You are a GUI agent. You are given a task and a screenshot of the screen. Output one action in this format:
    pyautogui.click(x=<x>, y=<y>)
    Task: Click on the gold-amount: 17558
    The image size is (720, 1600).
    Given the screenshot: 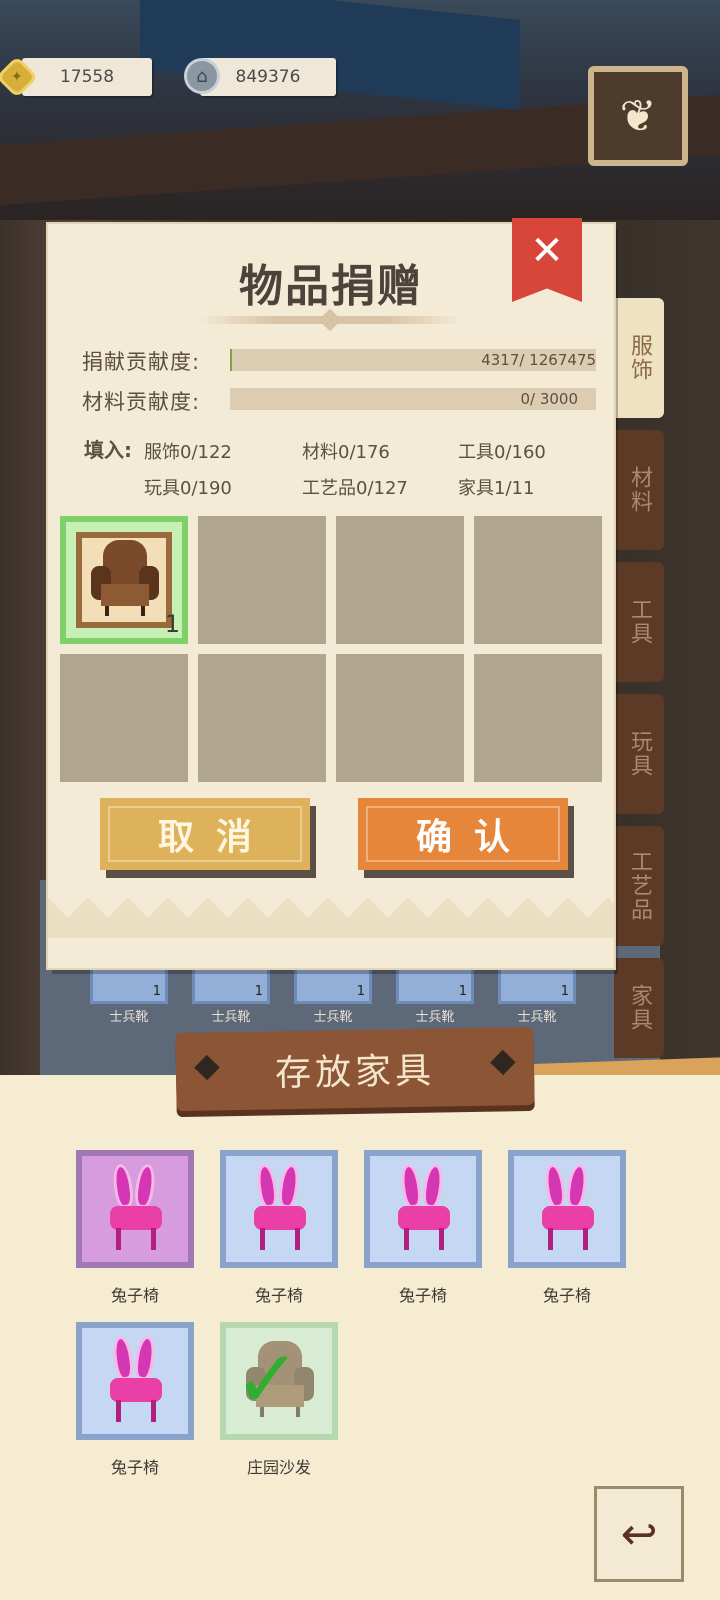 What is the action you would take?
    pyautogui.click(x=87, y=77)
    